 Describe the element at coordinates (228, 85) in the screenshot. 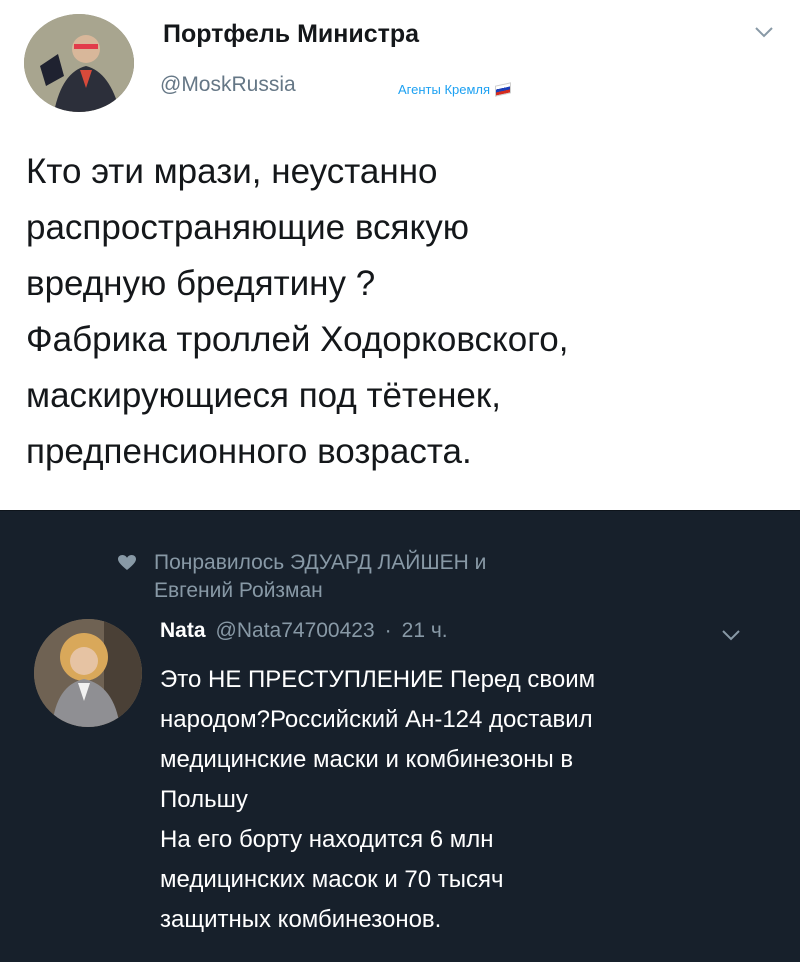

I see `author-handle: @MoskRussia` at that location.